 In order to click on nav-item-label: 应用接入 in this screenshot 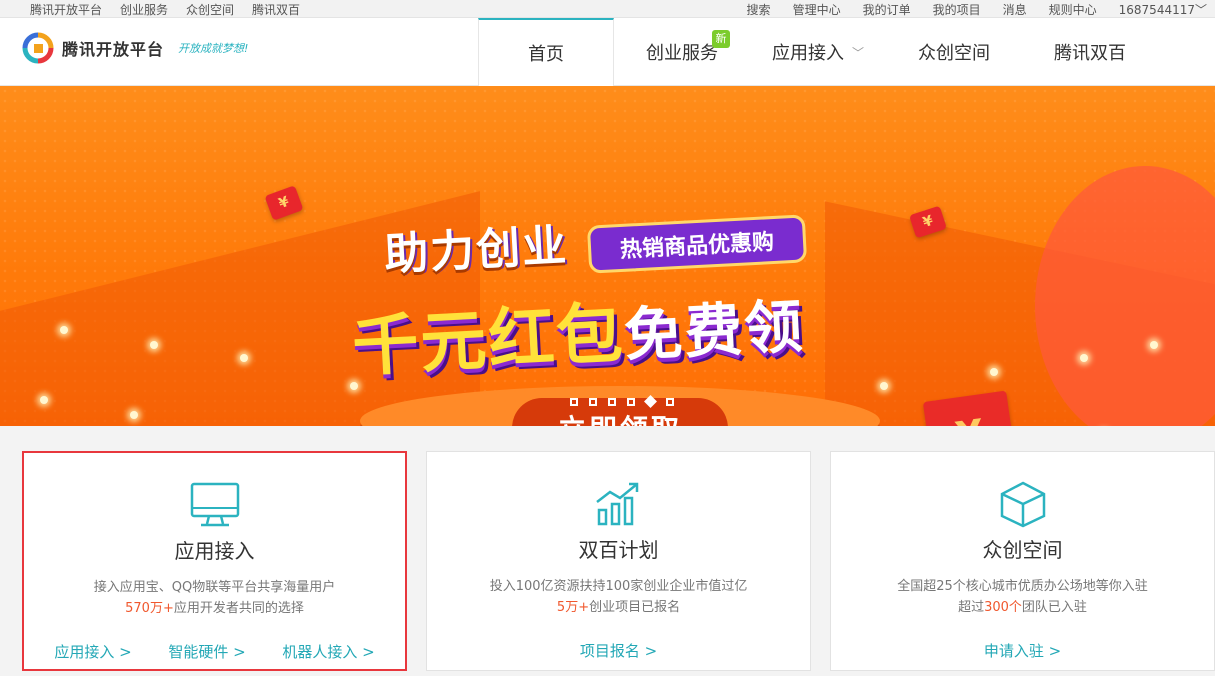, I will do `click(807, 53)`.